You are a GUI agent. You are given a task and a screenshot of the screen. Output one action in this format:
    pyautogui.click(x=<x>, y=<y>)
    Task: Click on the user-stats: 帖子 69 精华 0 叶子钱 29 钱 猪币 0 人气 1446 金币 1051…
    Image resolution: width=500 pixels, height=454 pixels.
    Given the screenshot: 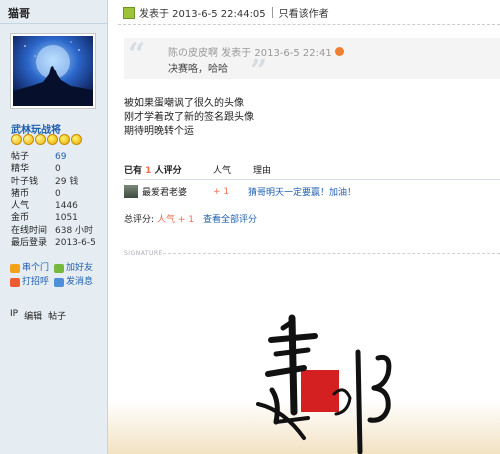 What is the action you would take?
    pyautogui.click(x=58, y=200)
    